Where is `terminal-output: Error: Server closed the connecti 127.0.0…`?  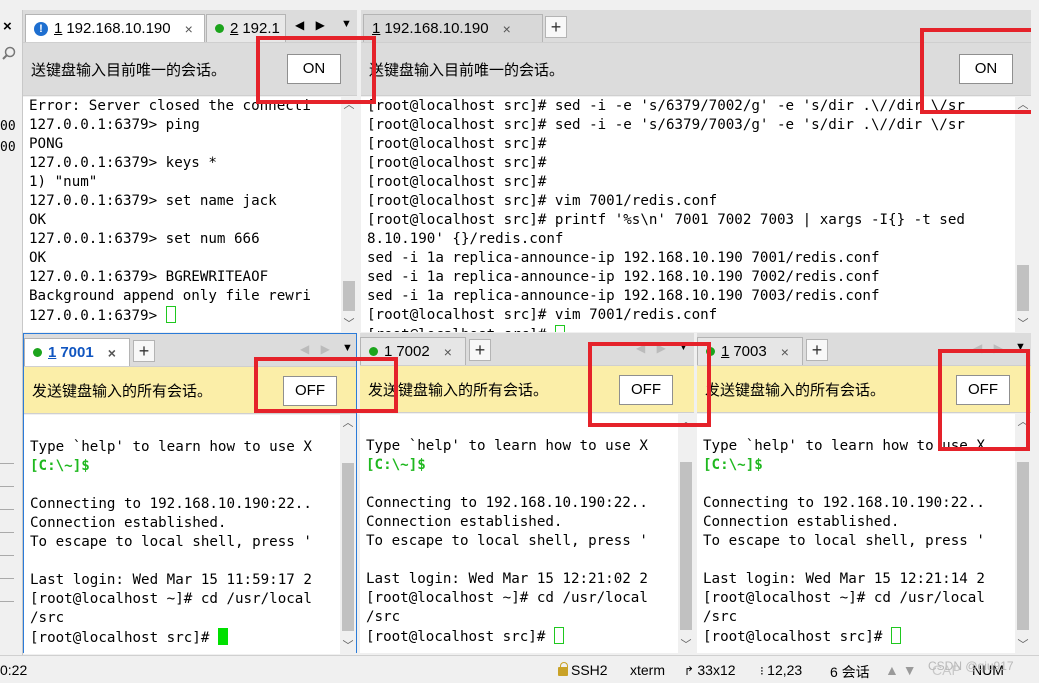 terminal-output: Error: Server closed the connecti 127.0.0… is located at coordinates (182, 214).